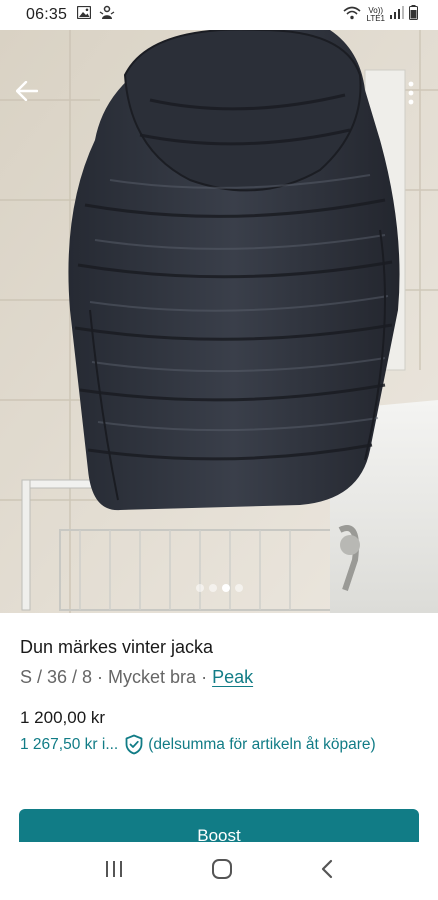  I want to click on listing-meta: S / 36 / 8 · Mycket bra · Peak, so click(220, 677).